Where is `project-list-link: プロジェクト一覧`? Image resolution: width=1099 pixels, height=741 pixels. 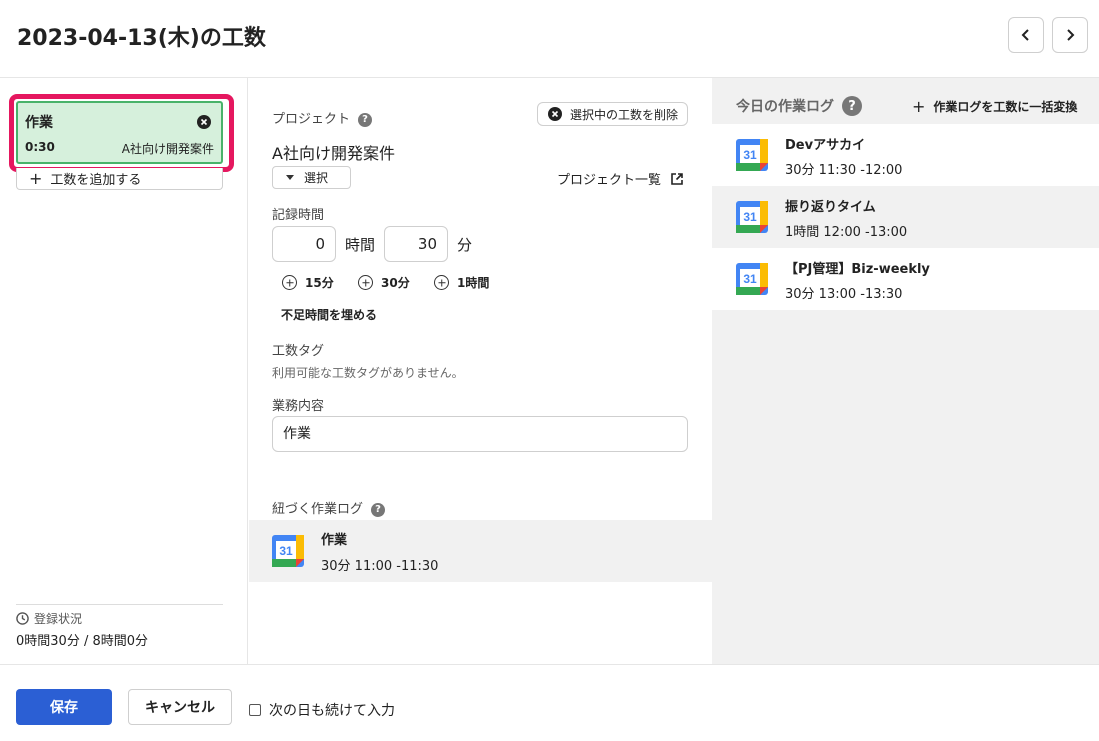
project-list-link: プロジェクト一覧 is located at coordinates (620, 178).